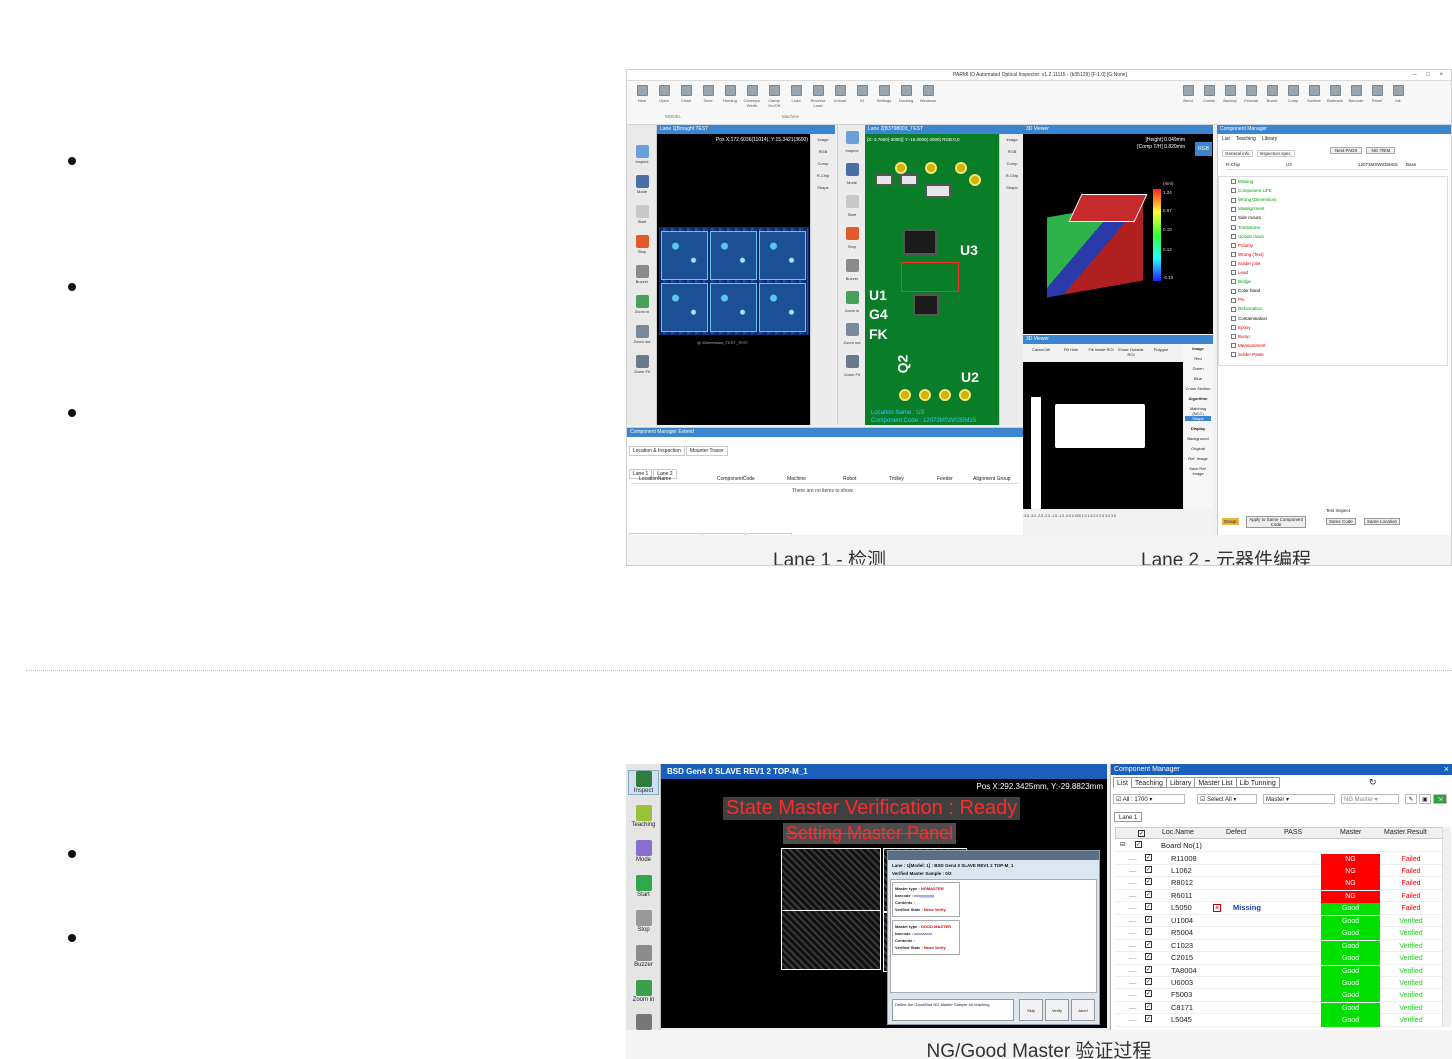 The width and height of the screenshot is (1452, 1059). What do you see at coordinates (1178, 832) in the screenshot?
I see `column-header: Loc.Name` at bounding box center [1178, 832].